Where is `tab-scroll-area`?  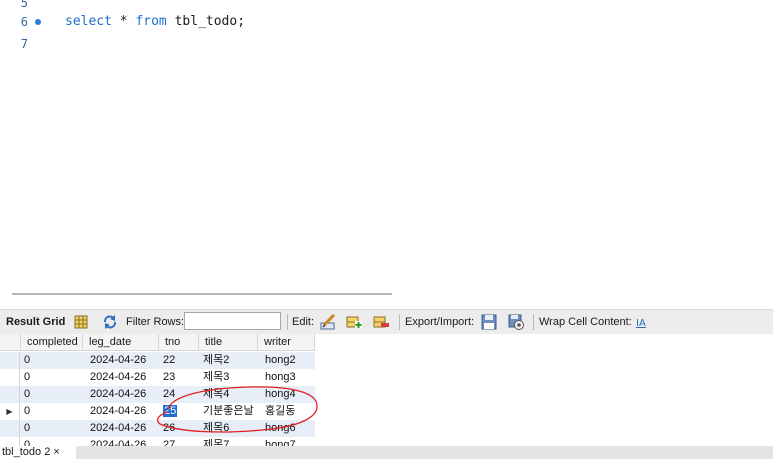
tab-scroll-area is located at coordinates (424, 452).